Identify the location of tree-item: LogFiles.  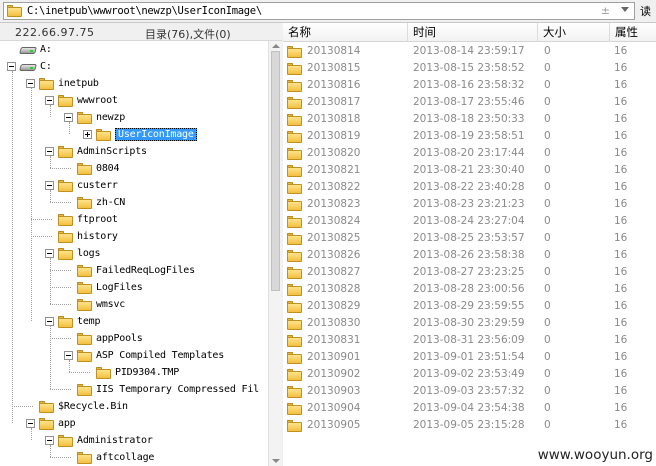
(110, 287).